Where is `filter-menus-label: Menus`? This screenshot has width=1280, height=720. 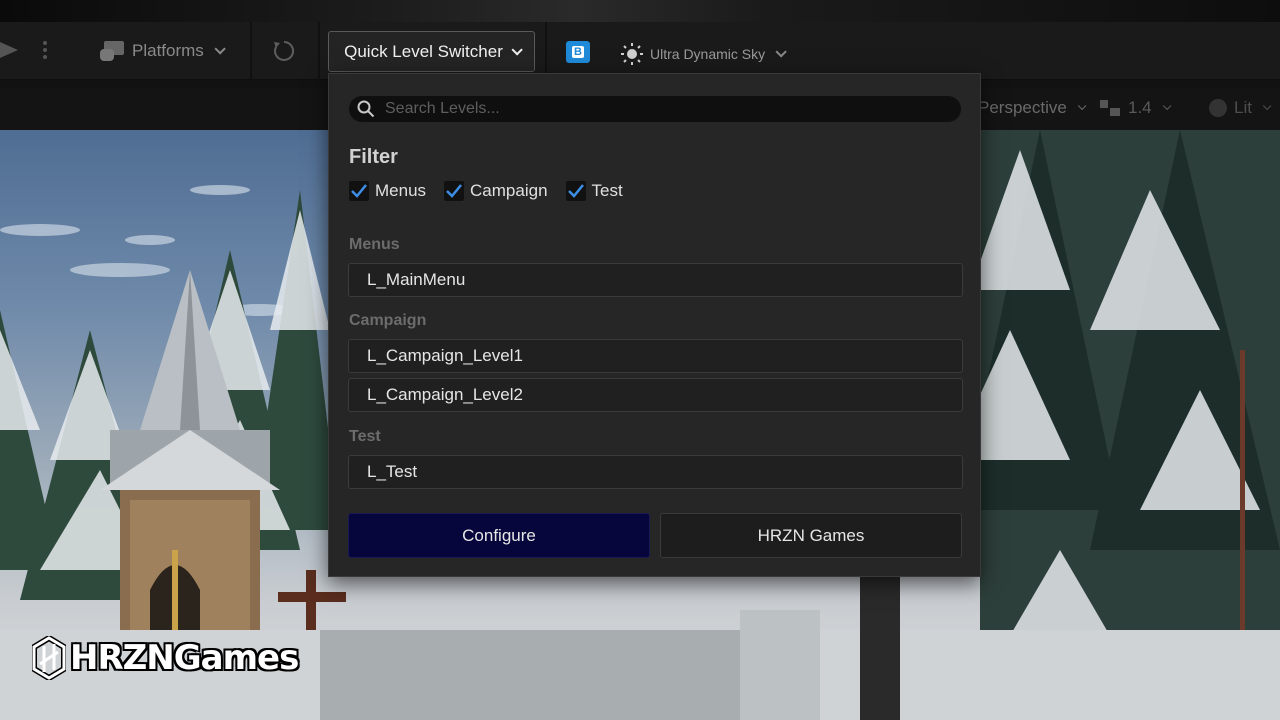
filter-menus-label: Menus is located at coordinates (401, 190).